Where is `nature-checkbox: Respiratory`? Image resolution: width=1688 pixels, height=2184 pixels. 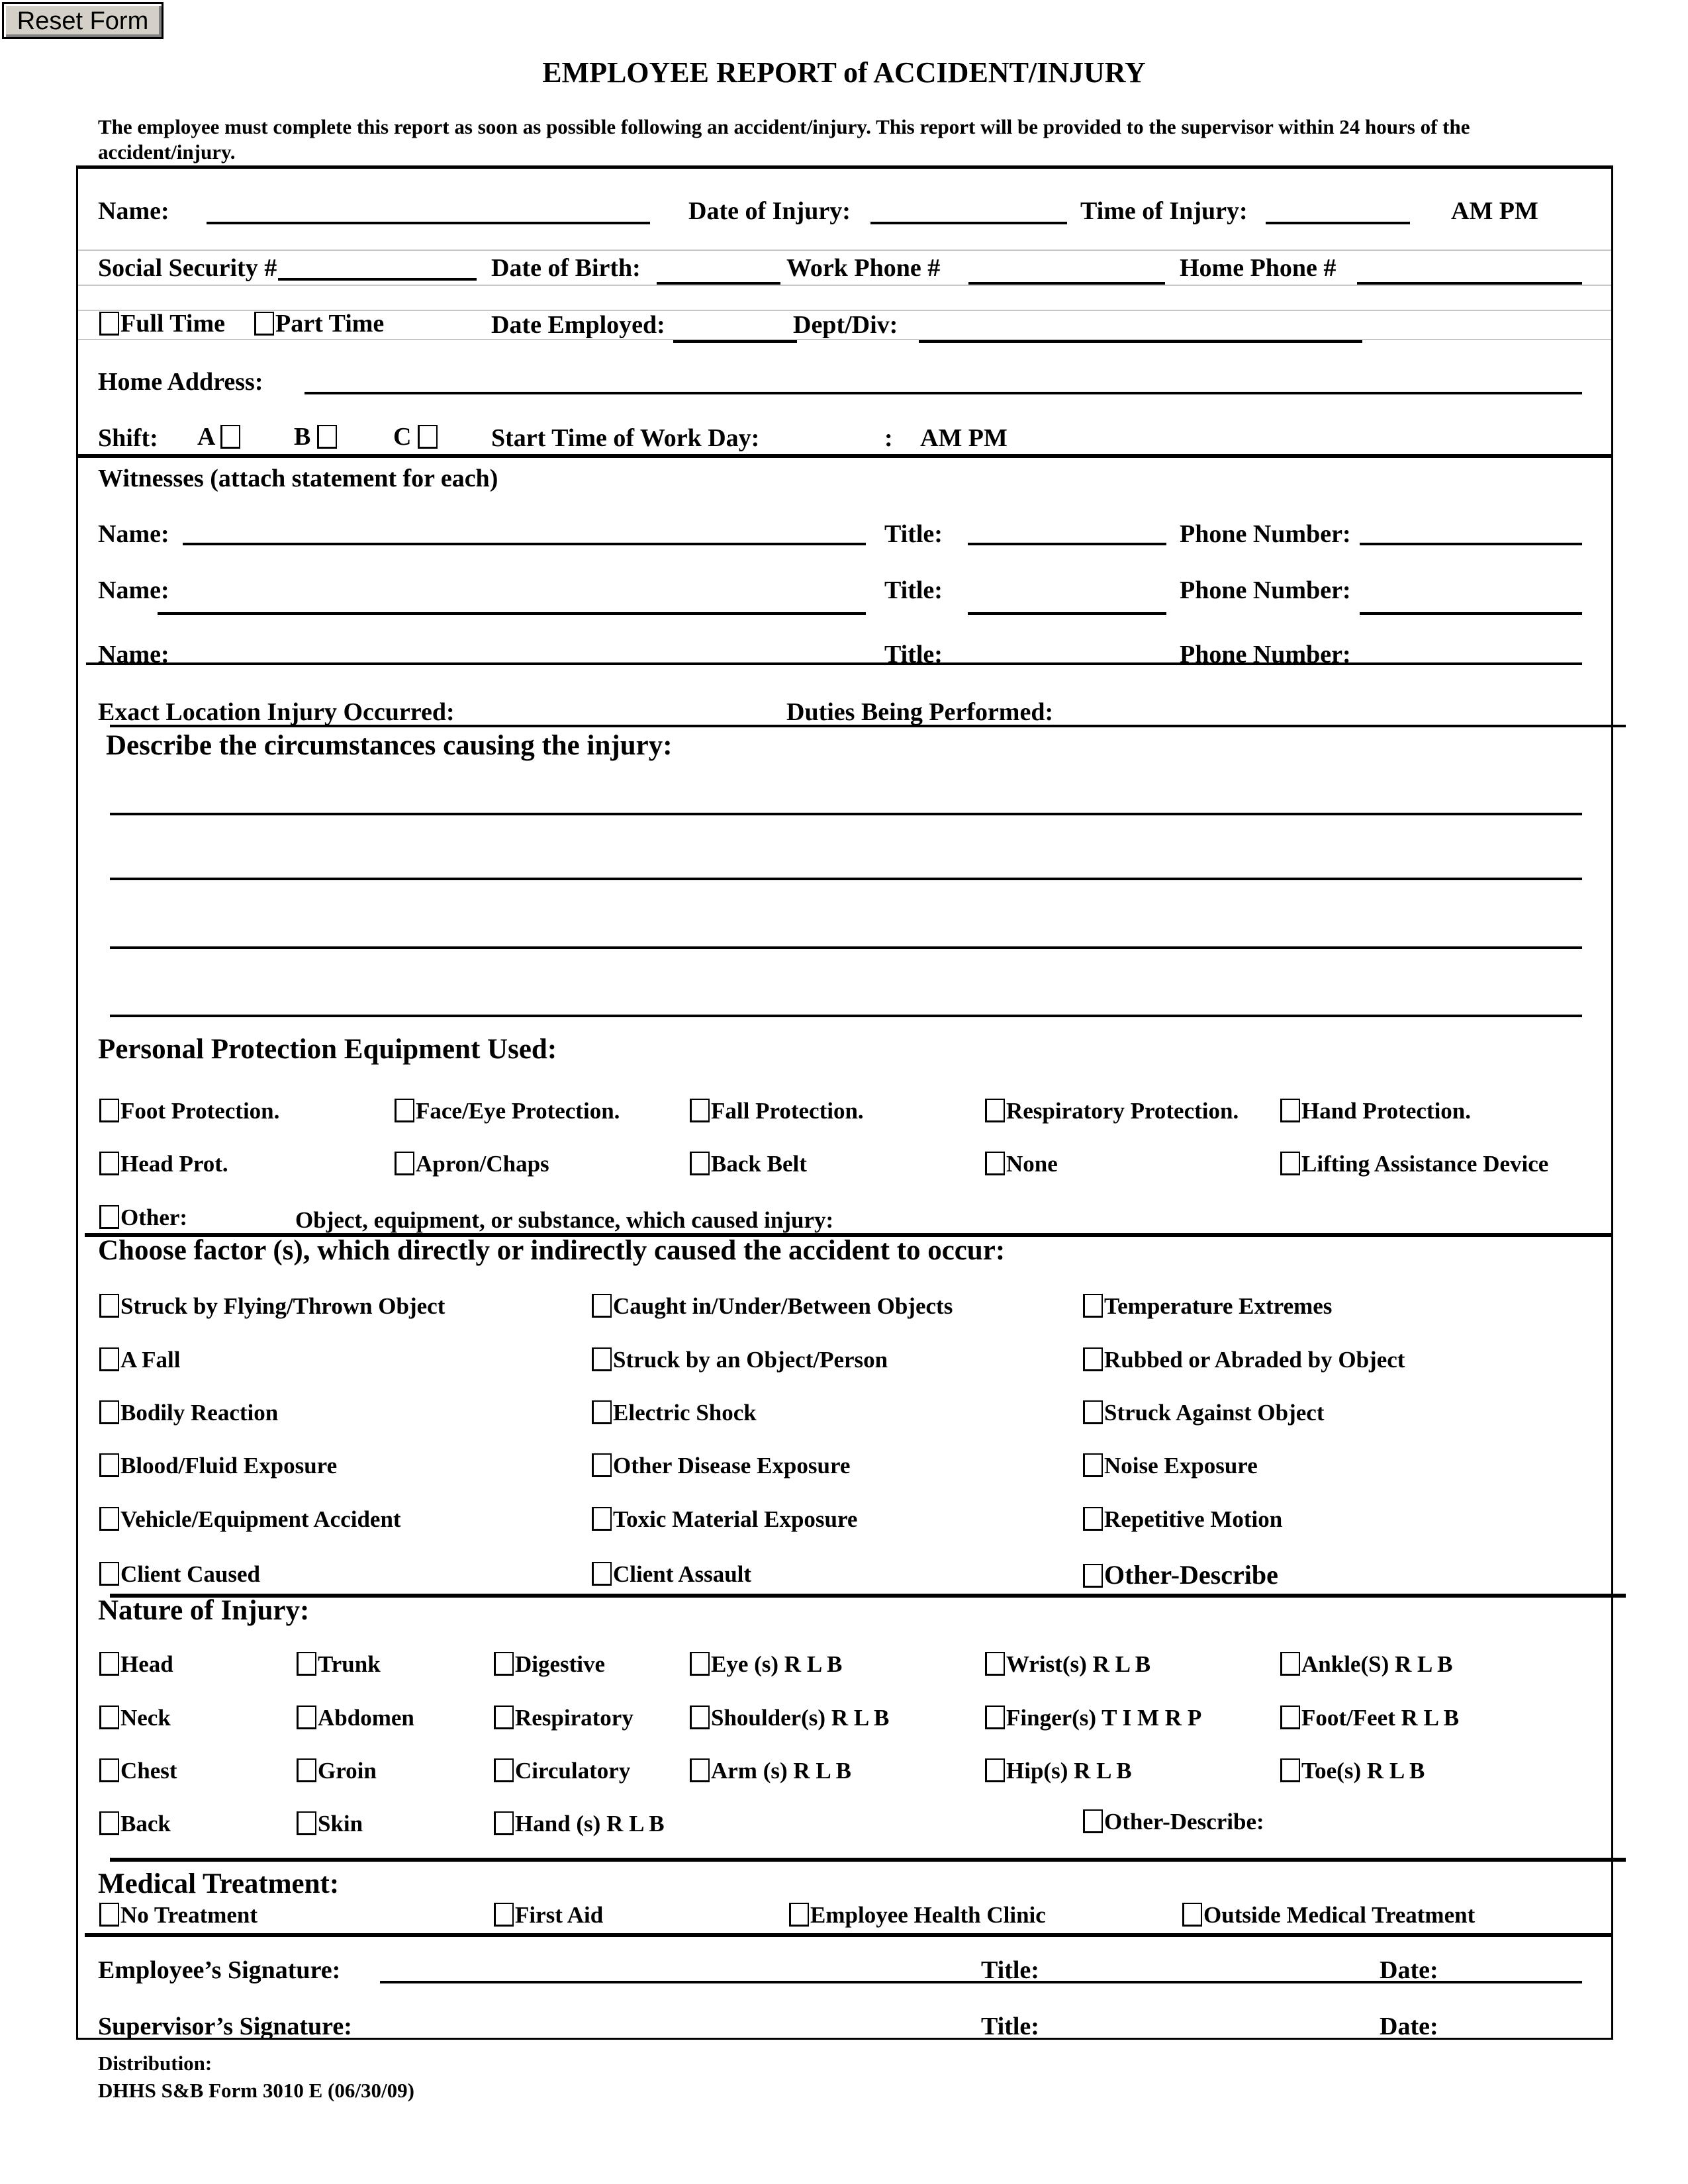 nature-checkbox: Respiratory is located at coordinates (563, 1718).